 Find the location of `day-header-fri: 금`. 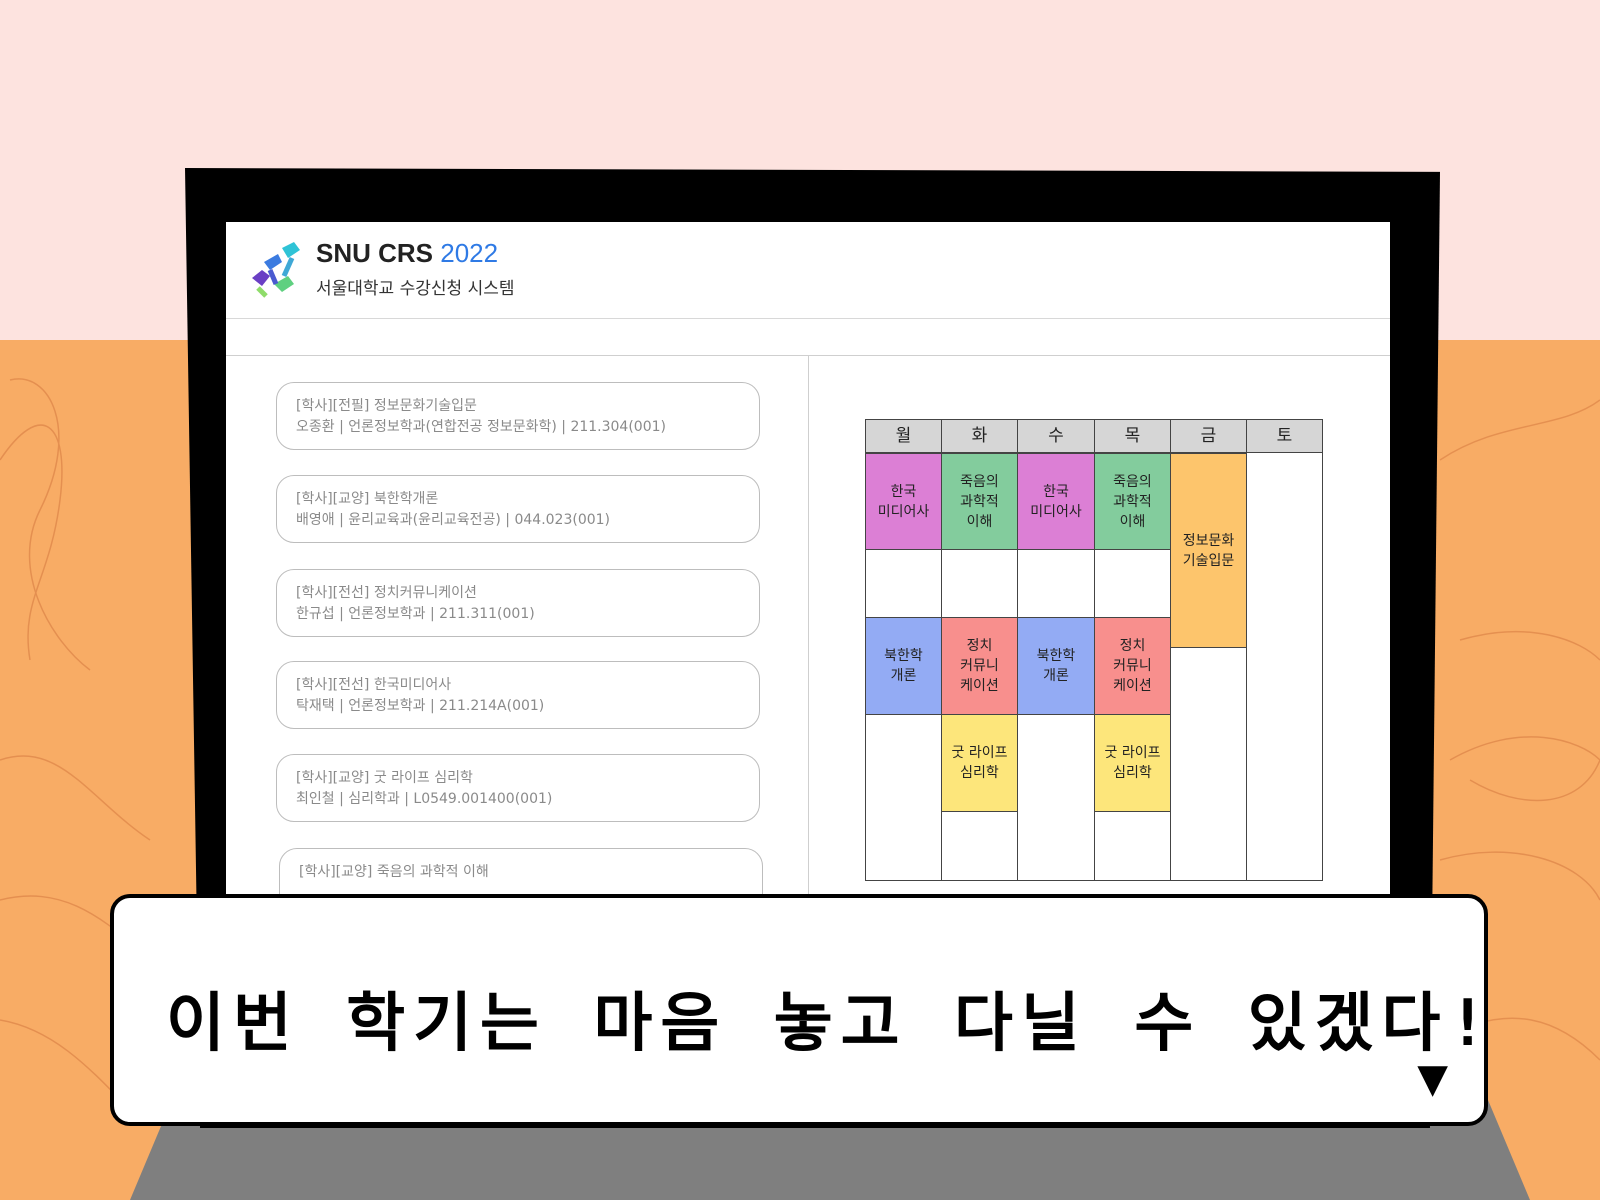

day-header-fri: 금 is located at coordinates (1208, 436).